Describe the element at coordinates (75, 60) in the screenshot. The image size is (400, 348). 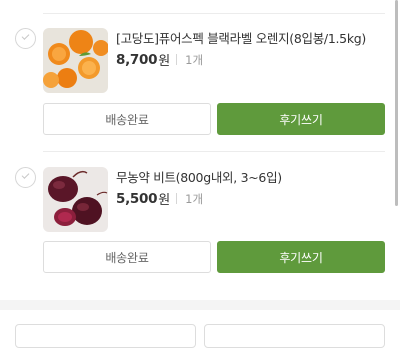
I see `orange-product-image` at that location.